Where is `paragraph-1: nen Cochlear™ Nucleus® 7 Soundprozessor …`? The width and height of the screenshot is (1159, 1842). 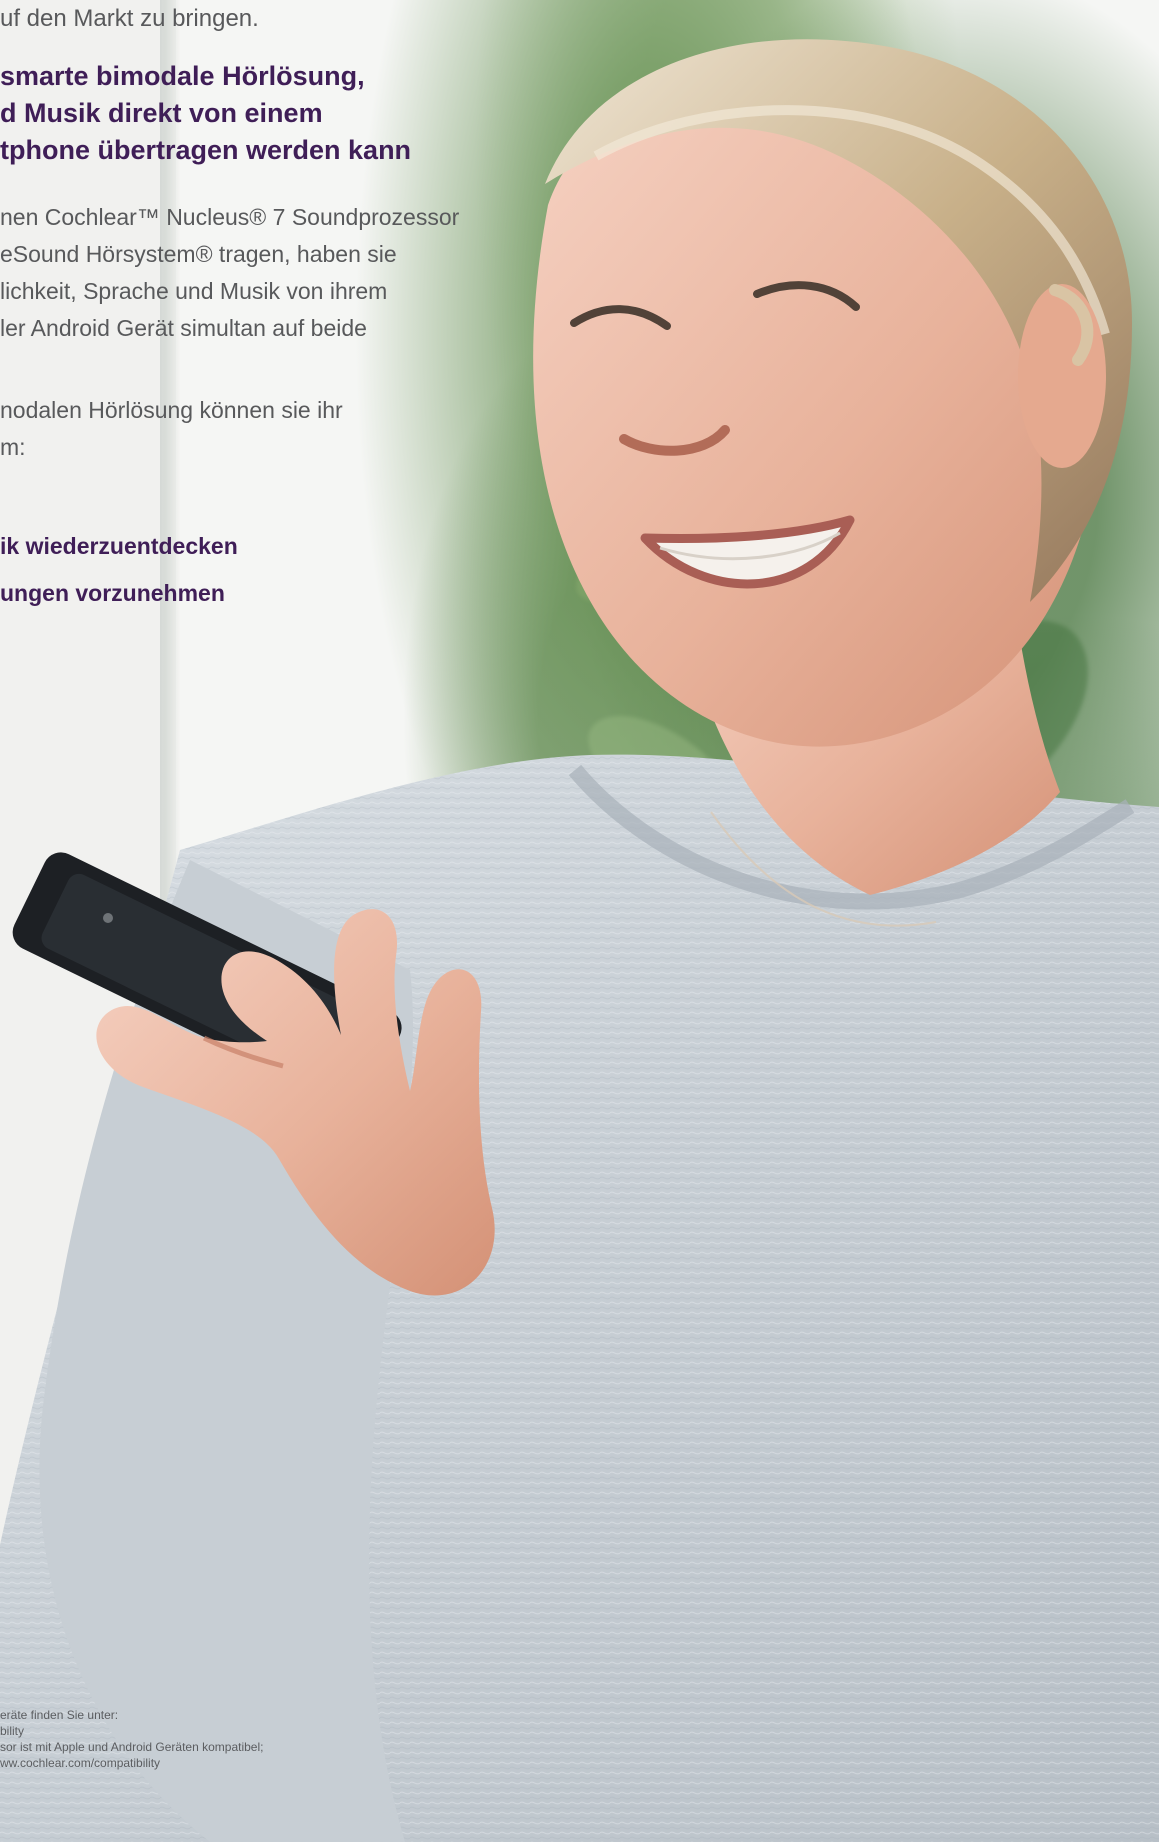 paragraph-1: nen Cochlear™ Nucleus® 7 Soundprozessor … is located at coordinates (230, 272).